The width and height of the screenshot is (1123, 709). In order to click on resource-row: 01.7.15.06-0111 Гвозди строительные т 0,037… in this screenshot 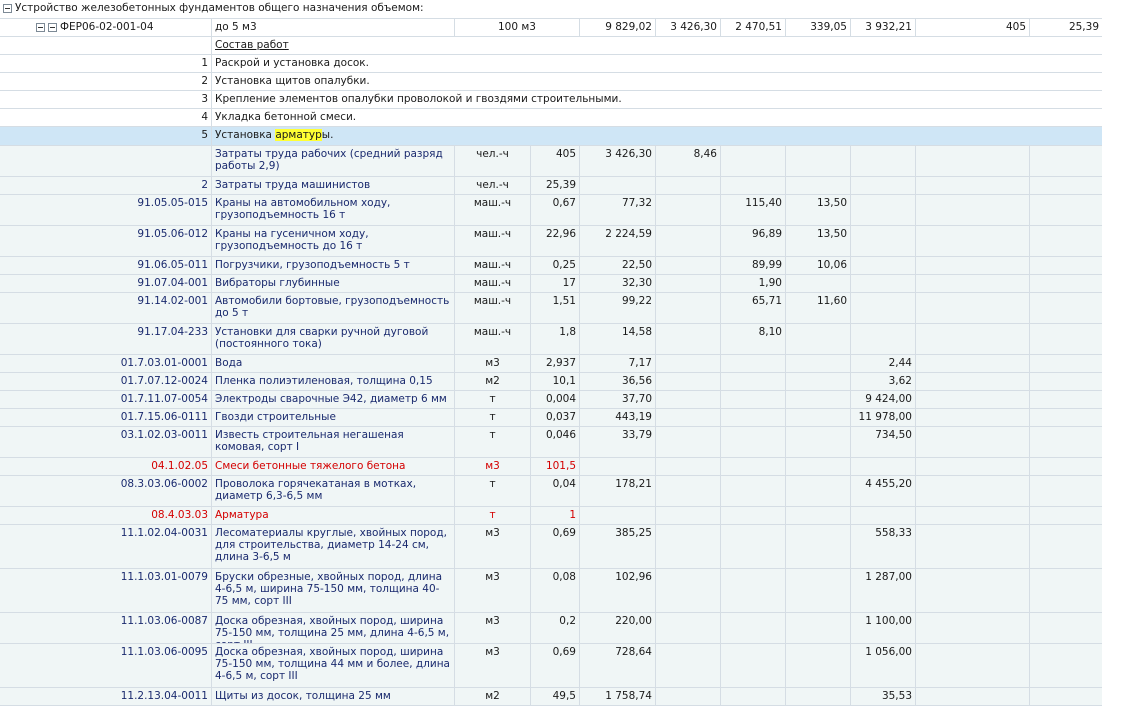, I will do `click(551, 418)`.